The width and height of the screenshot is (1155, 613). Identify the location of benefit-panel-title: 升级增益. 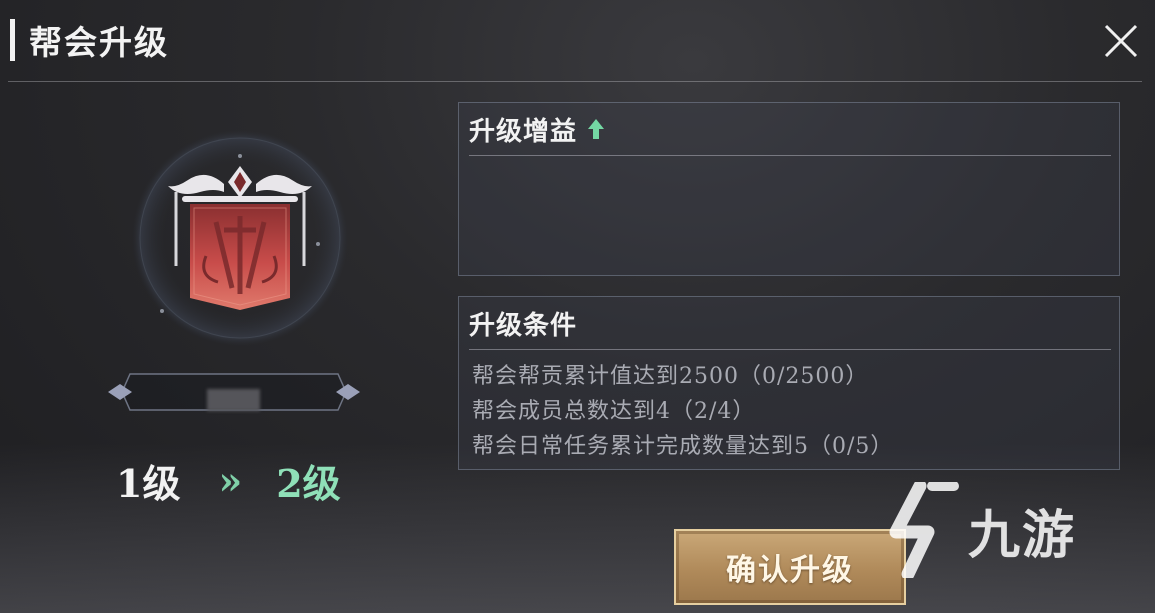
(523, 131).